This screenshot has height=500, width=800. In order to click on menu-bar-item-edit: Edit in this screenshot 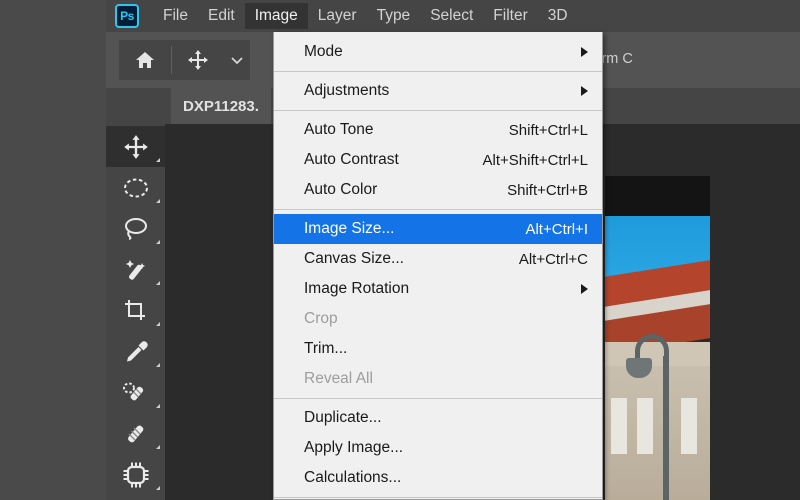, I will do `click(221, 16)`.